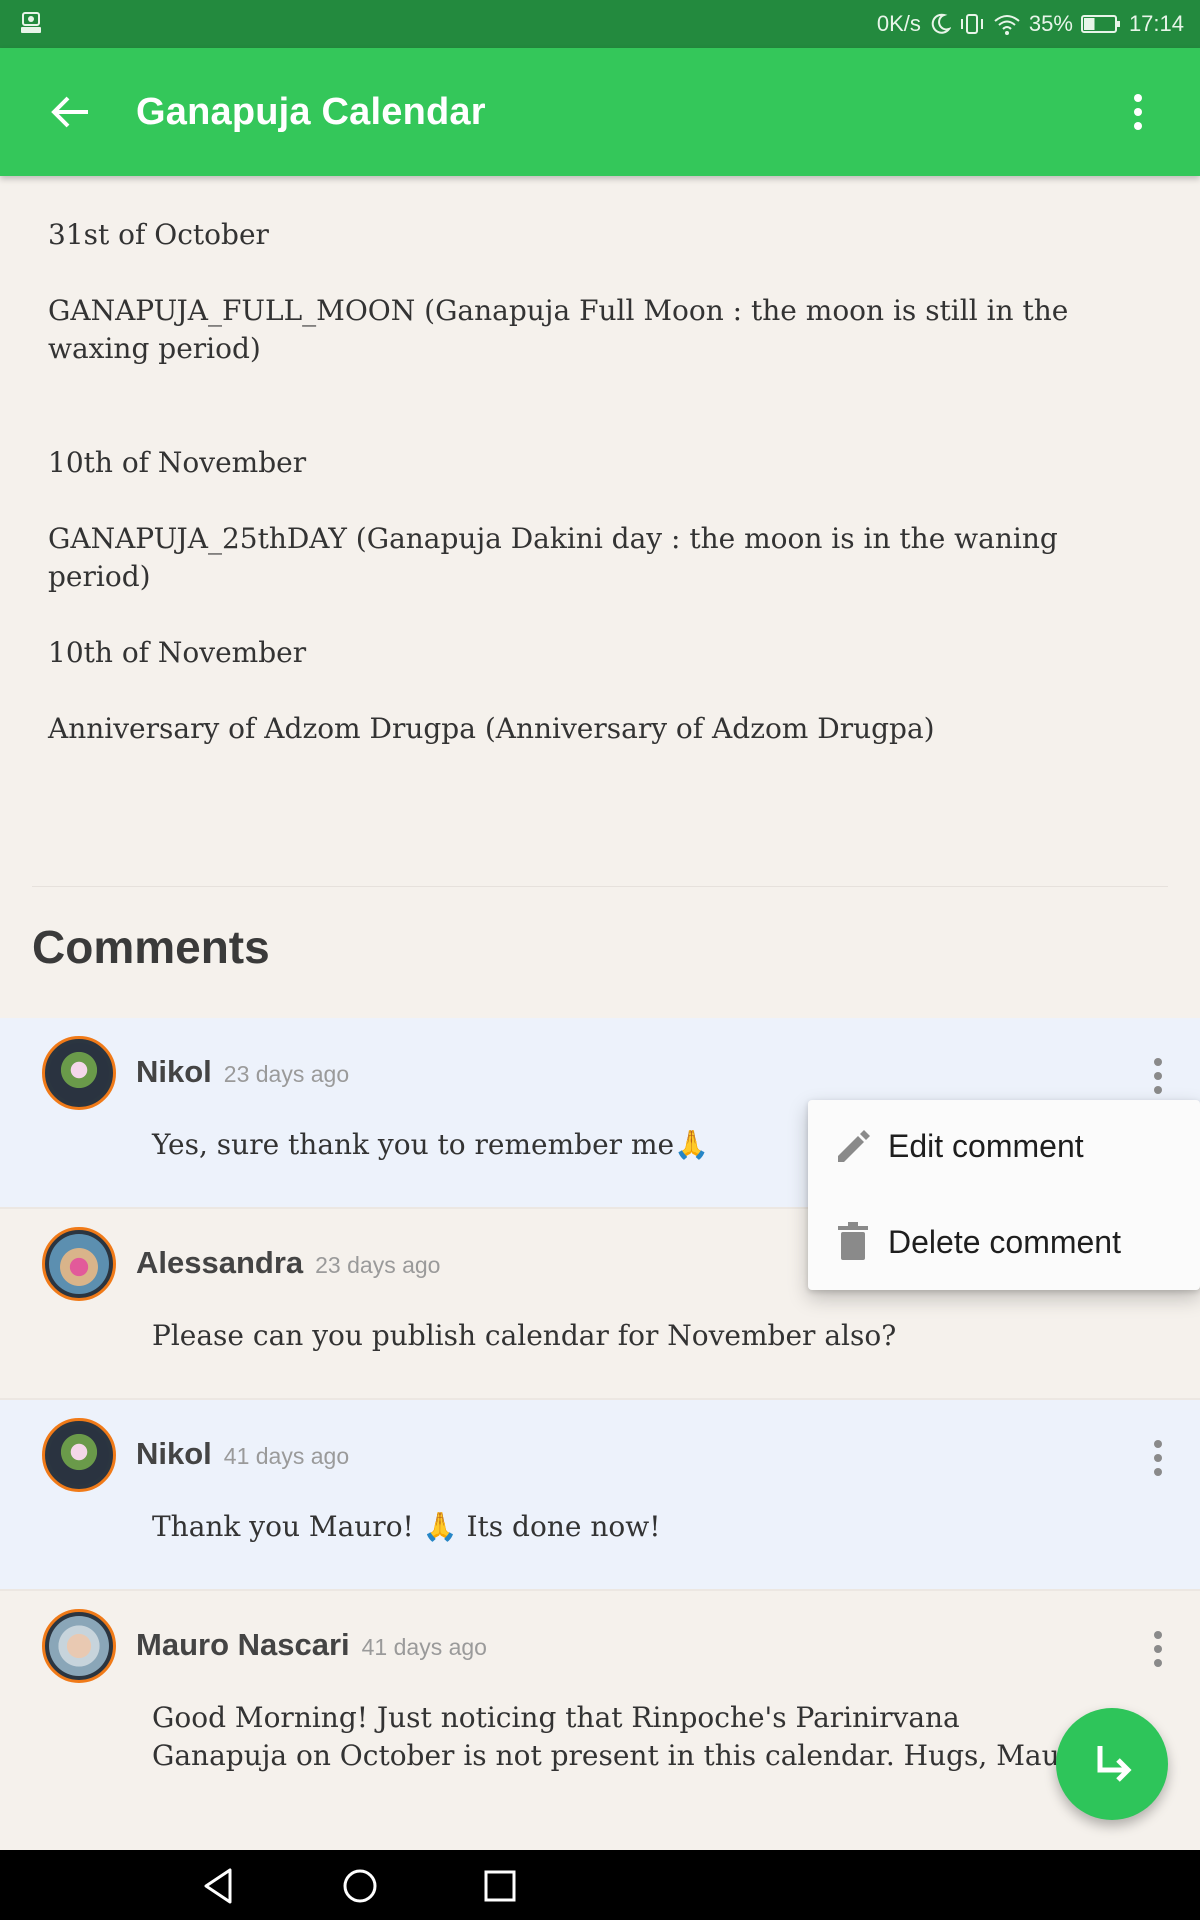  I want to click on reply-fab, so click(1112, 1764).